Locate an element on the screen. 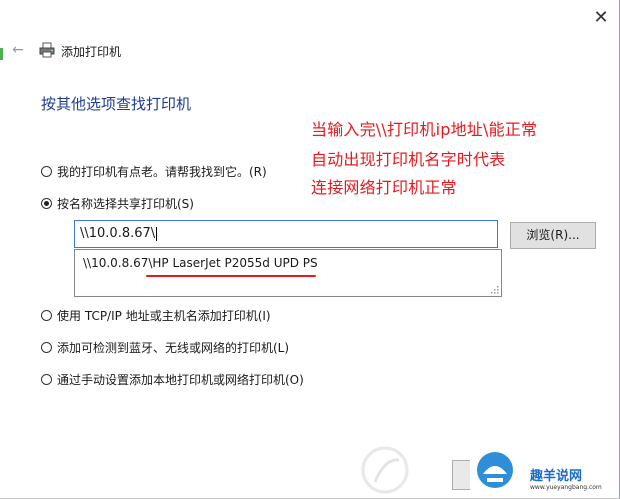 The width and height of the screenshot is (620, 499). option-label: 通过手动设置添加本地打印机或网络打印机(O) is located at coordinates (180, 379).